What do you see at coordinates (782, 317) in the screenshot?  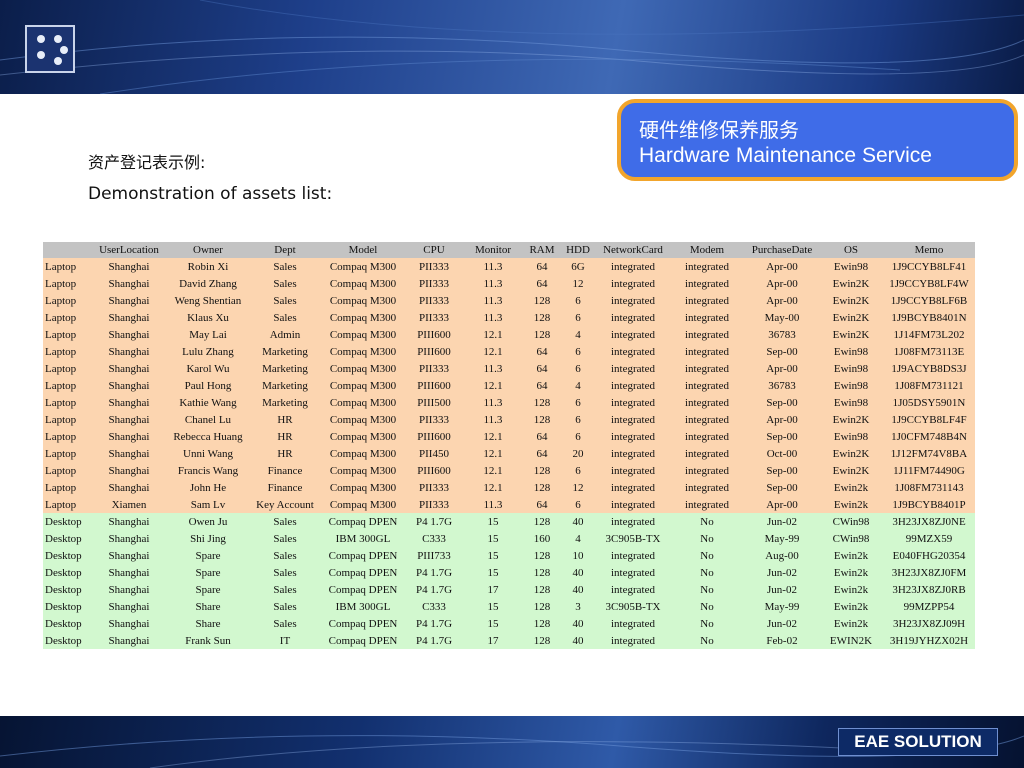 I see `table-cell: May-00` at bounding box center [782, 317].